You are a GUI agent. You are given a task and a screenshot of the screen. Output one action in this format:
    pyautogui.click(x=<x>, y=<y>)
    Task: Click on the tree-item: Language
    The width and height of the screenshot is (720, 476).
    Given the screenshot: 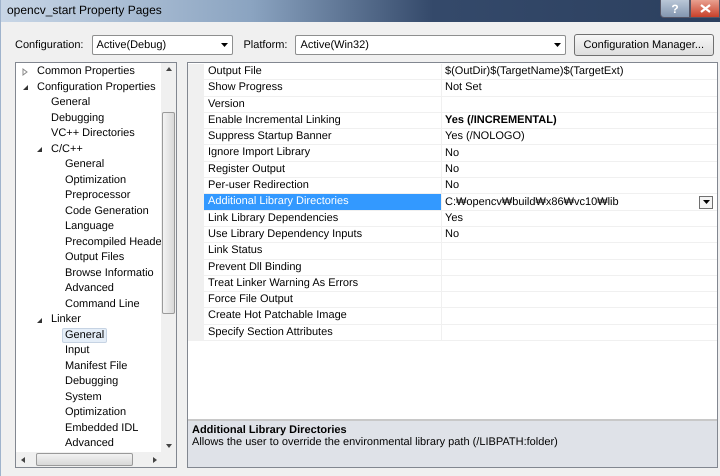 What is the action you would take?
    pyautogui.click(x=89, y=226)
    